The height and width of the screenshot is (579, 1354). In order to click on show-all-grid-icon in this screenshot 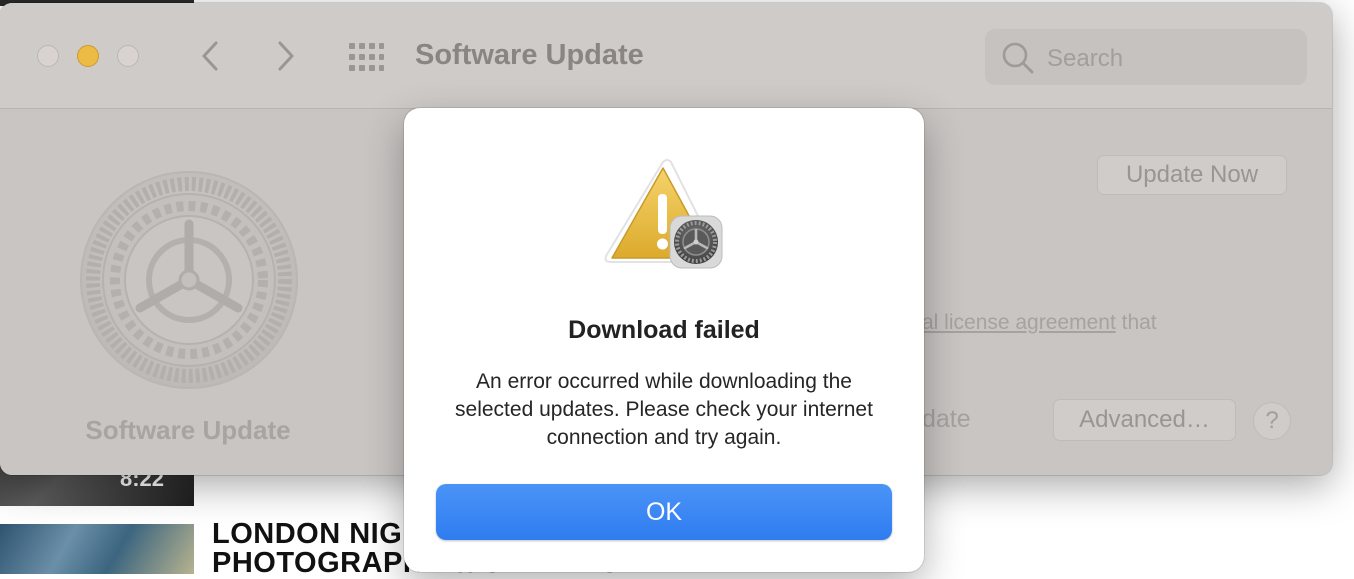, I will do `click(366, 57)`.